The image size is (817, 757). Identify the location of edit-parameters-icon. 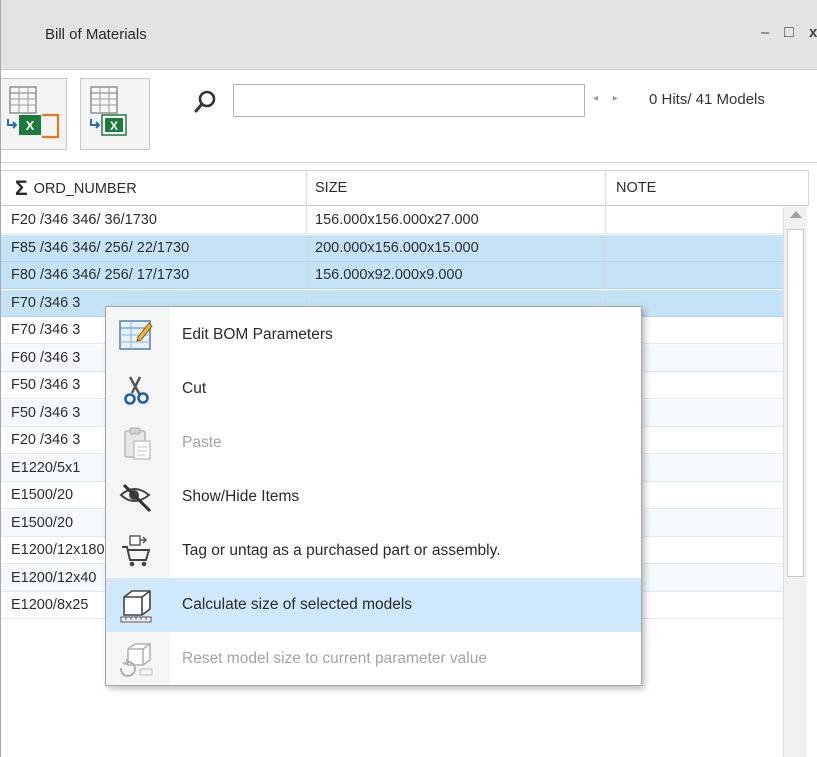
(136, 335).